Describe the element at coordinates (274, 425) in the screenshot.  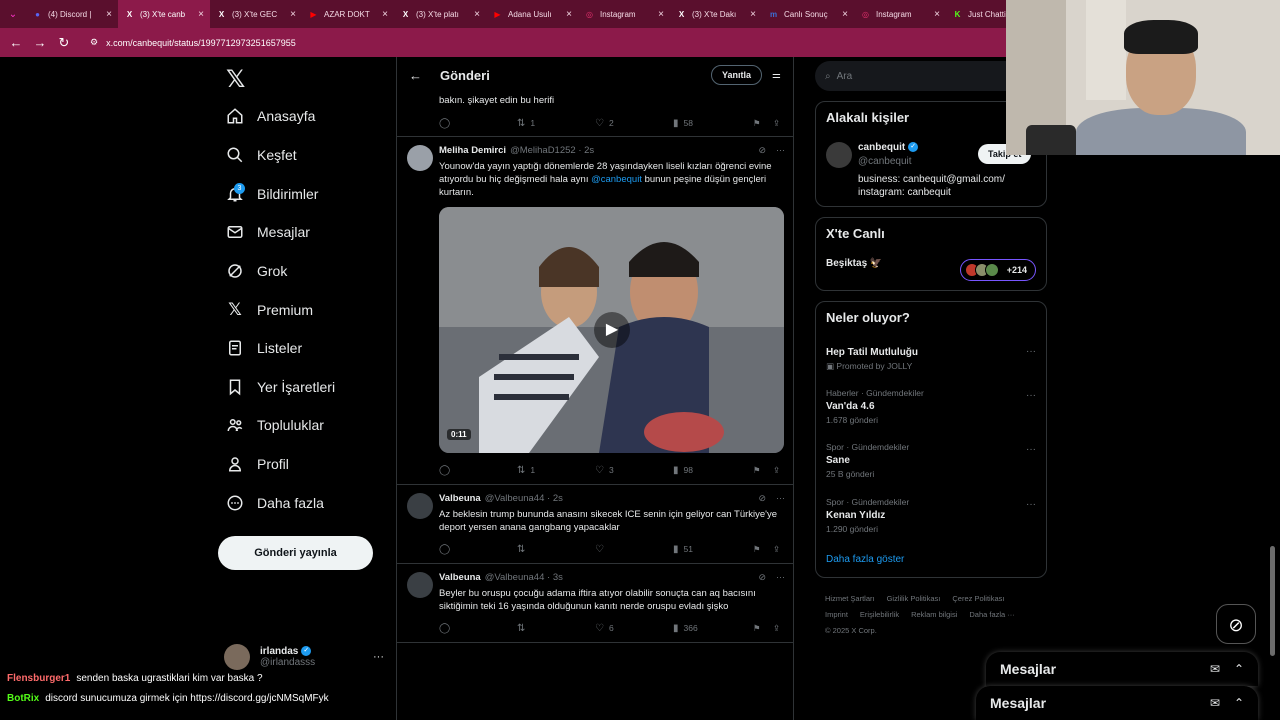
I see `nav-item-communities: Topluluklar` at that location.